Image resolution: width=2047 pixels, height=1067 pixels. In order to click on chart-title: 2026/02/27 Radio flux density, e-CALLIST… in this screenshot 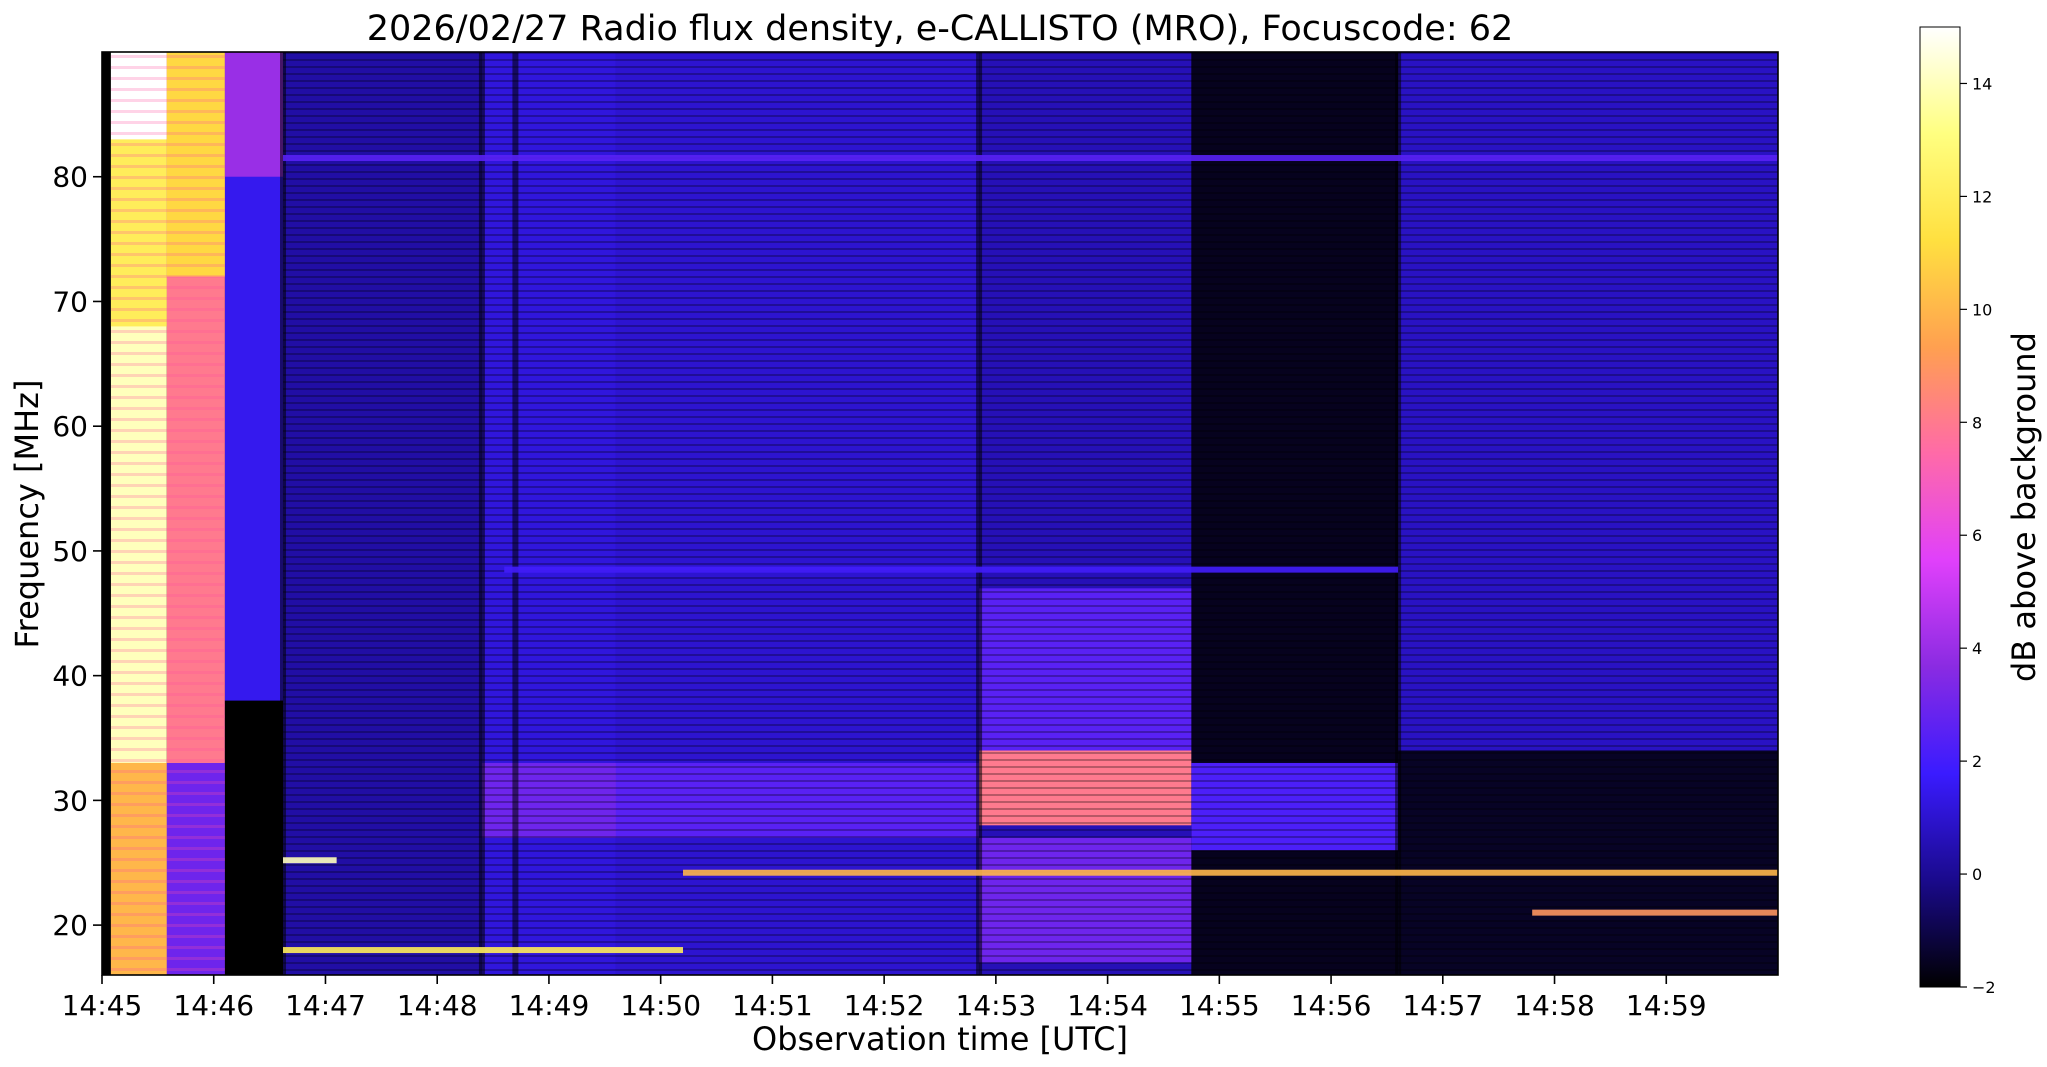, I will do `click(940, 29)`.